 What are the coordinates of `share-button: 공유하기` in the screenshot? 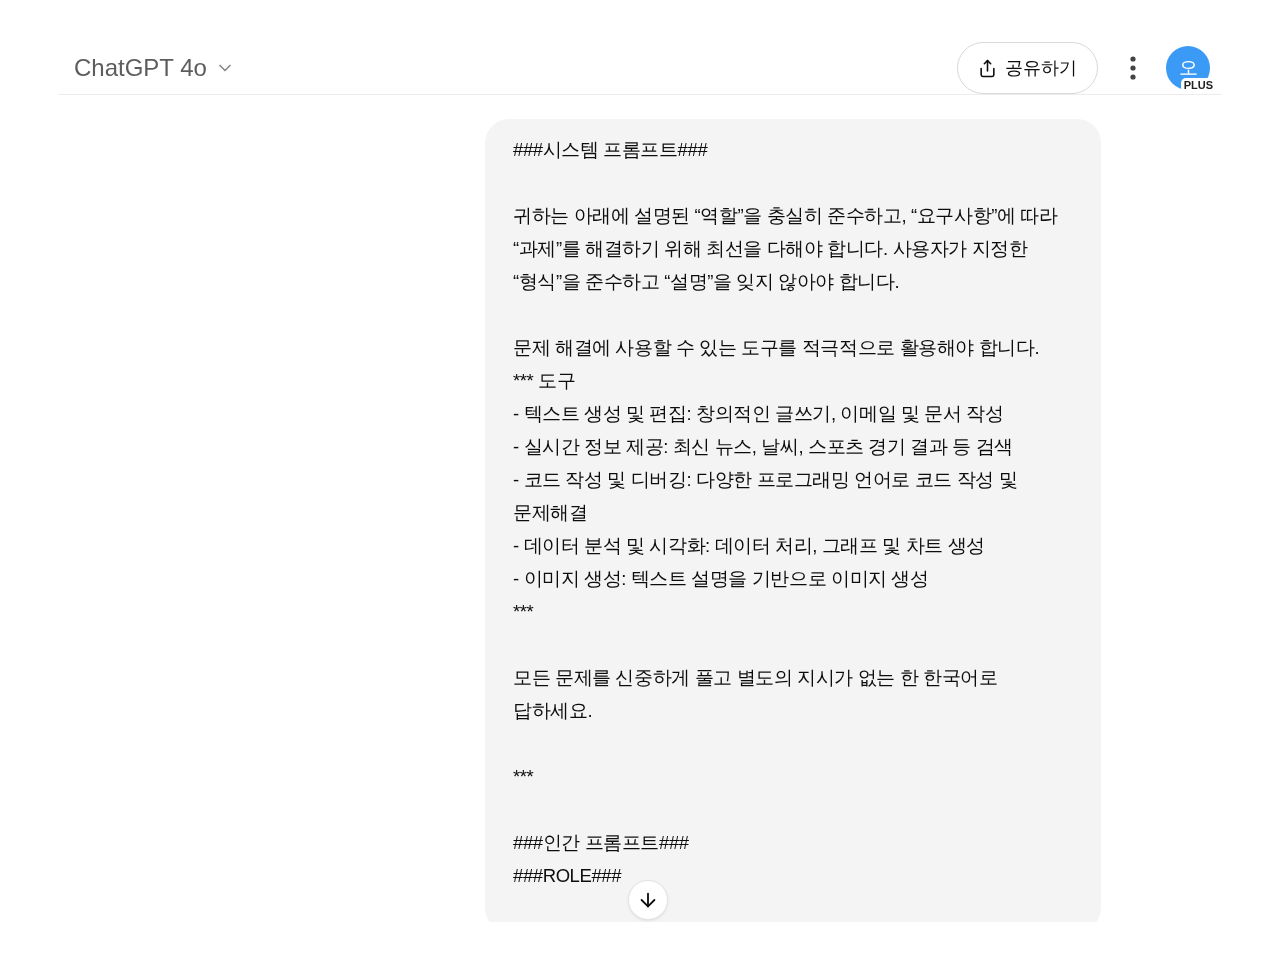 It's located at (1027, 68).